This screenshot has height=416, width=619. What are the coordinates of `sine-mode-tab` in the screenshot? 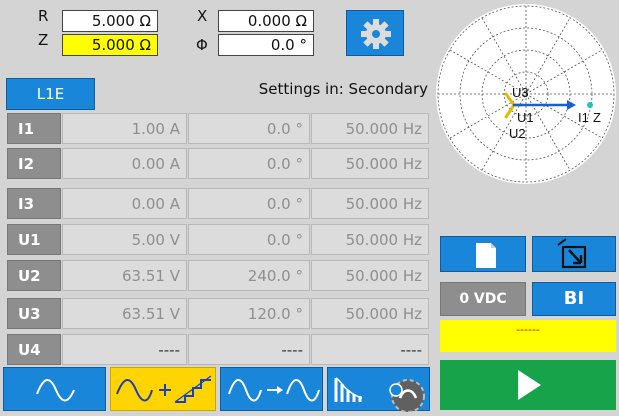 It's located at (54, 389).